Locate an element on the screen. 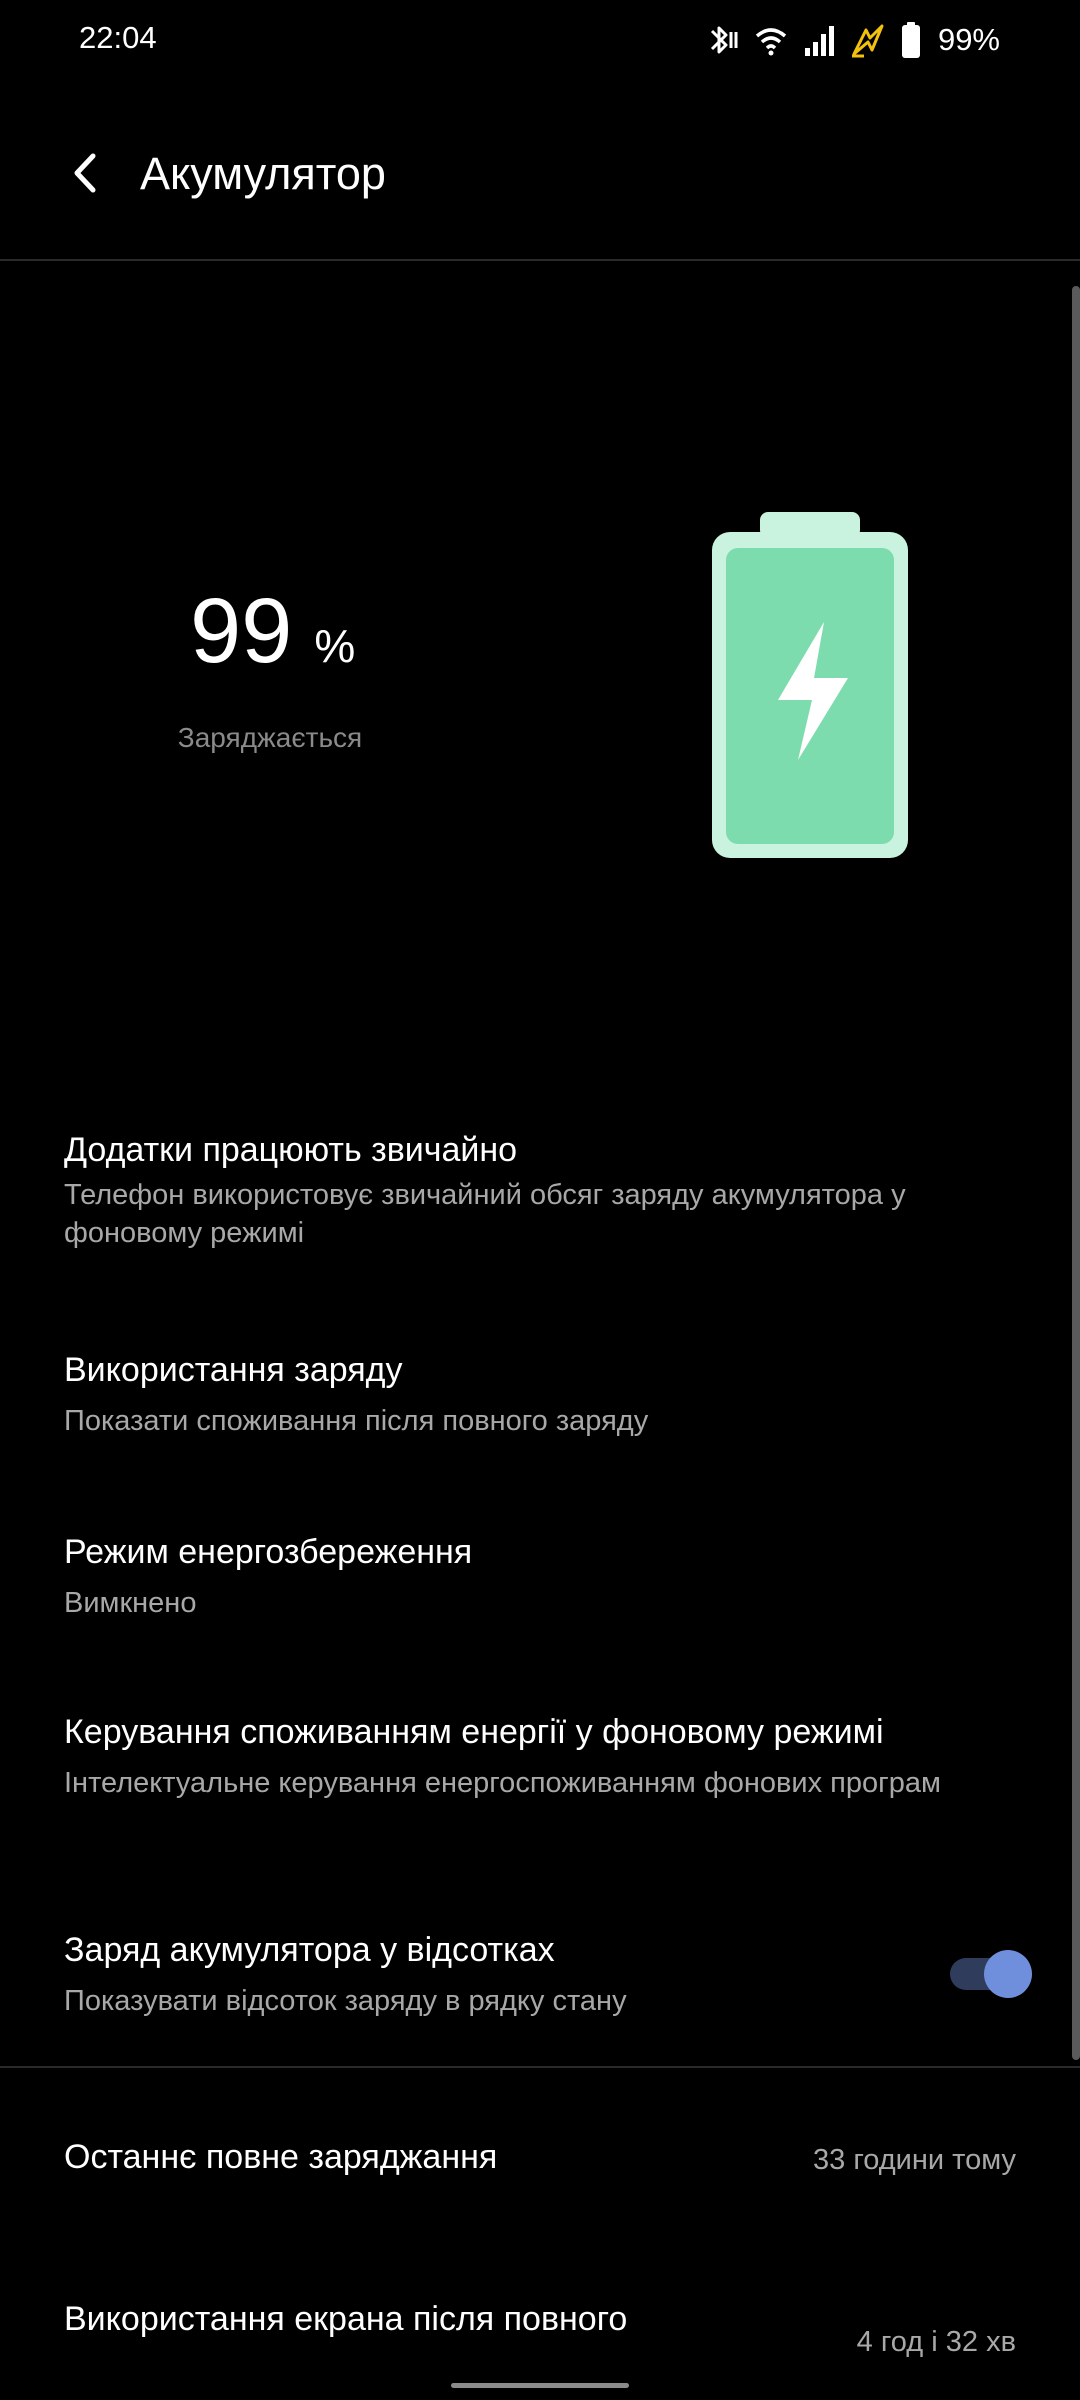 This screenshot has width=1080, height=2400. status-bar: 22:04 99% is located at coordinates (540, 40).